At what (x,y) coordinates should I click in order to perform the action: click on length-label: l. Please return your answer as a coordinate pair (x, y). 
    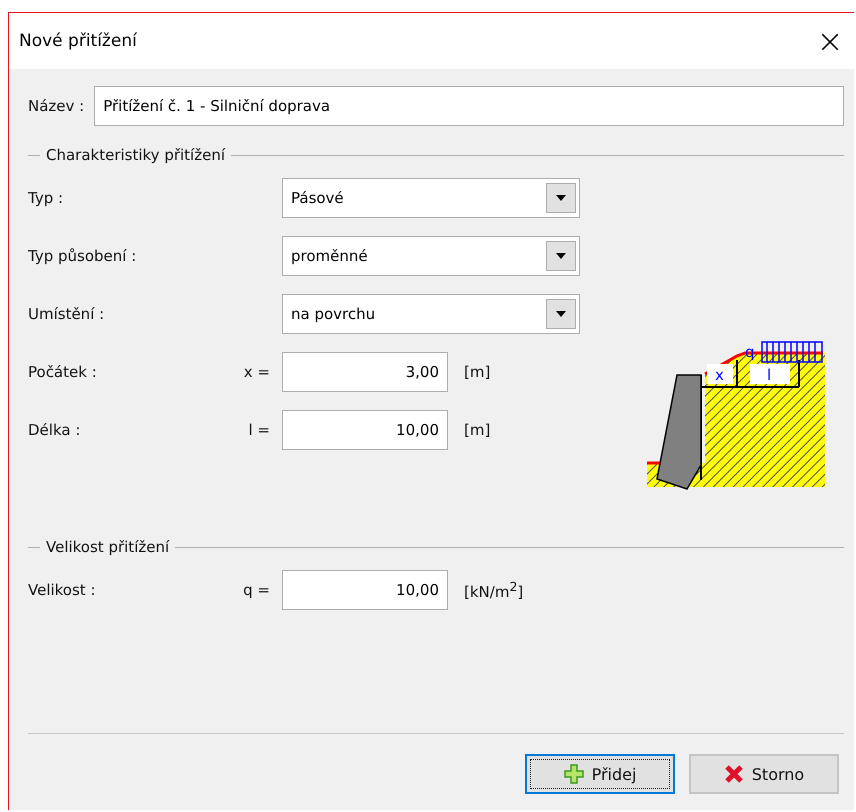
    Looking at the image, I should click on (769, 375).